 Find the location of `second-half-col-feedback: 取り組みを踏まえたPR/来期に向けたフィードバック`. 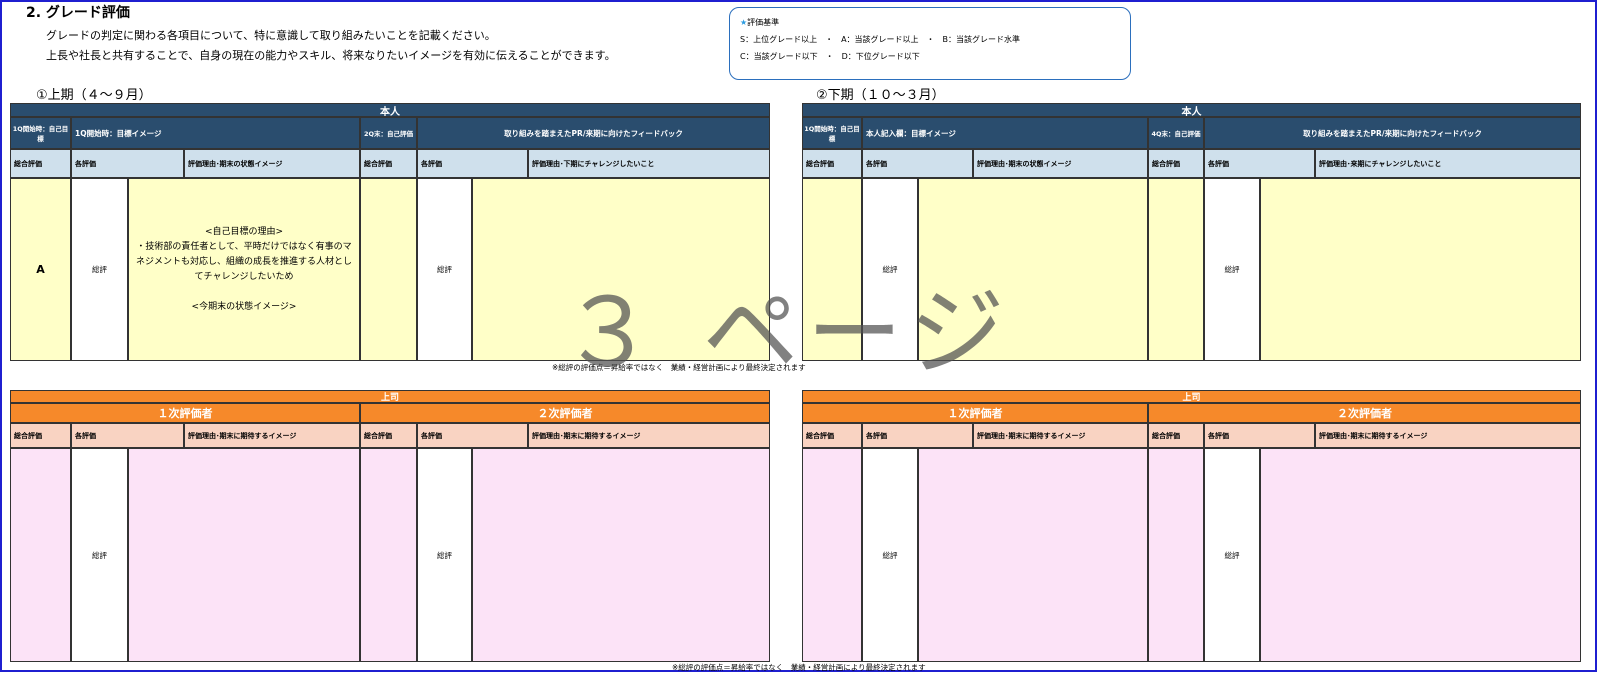

second-half-col-feedback: 取り組みを踏まえたPR/来期に向けたフィードバック is located at coordinates (1392, 133).